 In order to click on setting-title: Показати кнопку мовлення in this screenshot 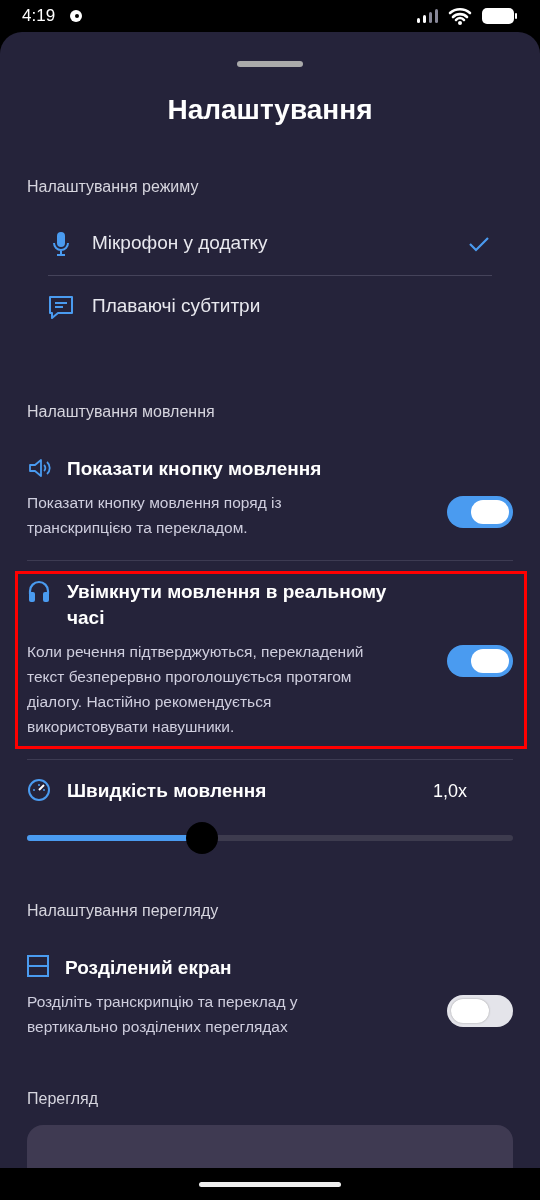, I will do `click(195, 468)`.